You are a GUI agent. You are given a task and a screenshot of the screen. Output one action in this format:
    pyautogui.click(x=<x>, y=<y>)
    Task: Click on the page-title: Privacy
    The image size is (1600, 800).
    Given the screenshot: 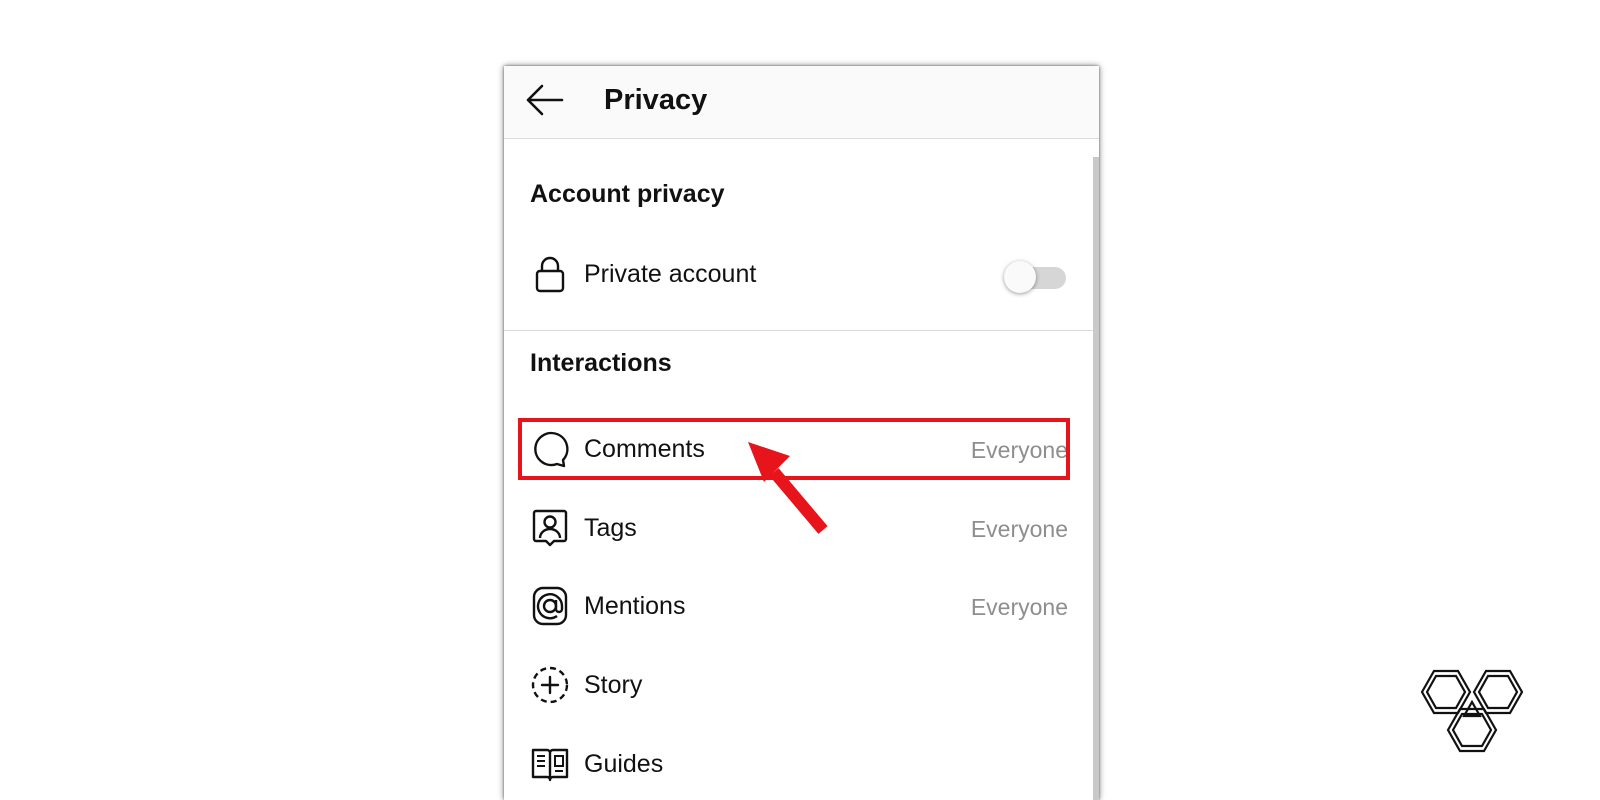 What is the action you would take?
    pyautogui.click(x=656, y=100)
    